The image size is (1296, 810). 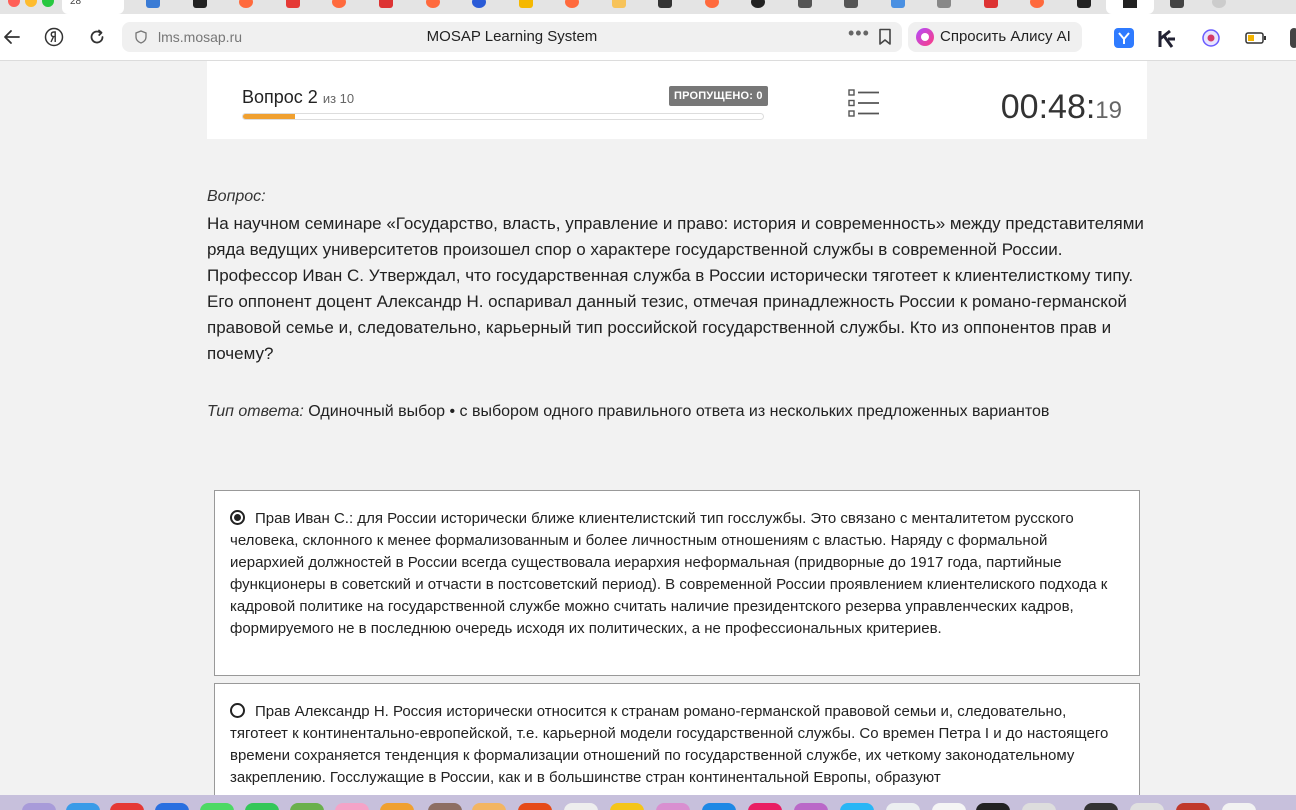 I want to click on radio-button, so click(x=237, y=710).